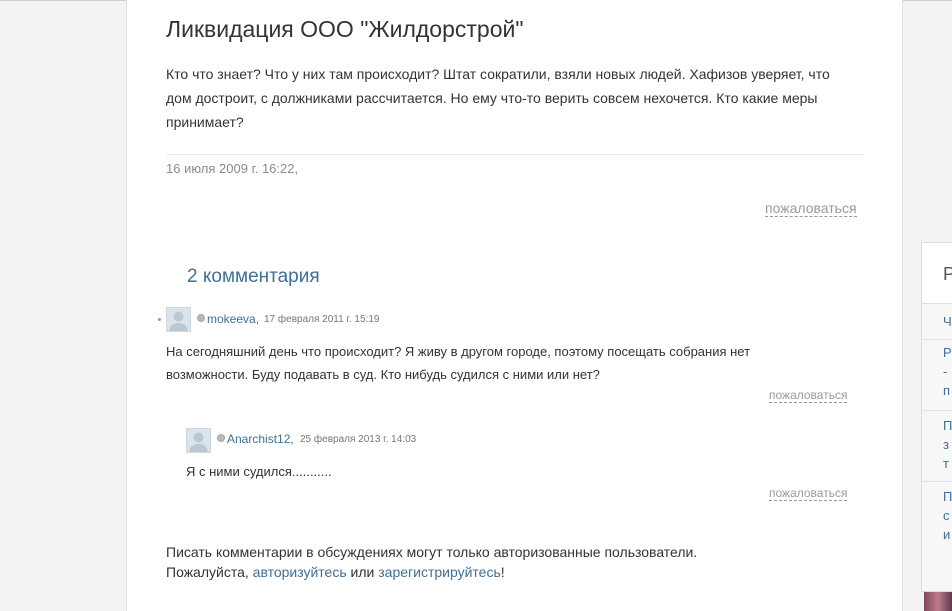  What do you see at coordinates (947, 321) in the screenshot?
I see `sidebar-item-label: Ч` at bounding box center [947, 321].